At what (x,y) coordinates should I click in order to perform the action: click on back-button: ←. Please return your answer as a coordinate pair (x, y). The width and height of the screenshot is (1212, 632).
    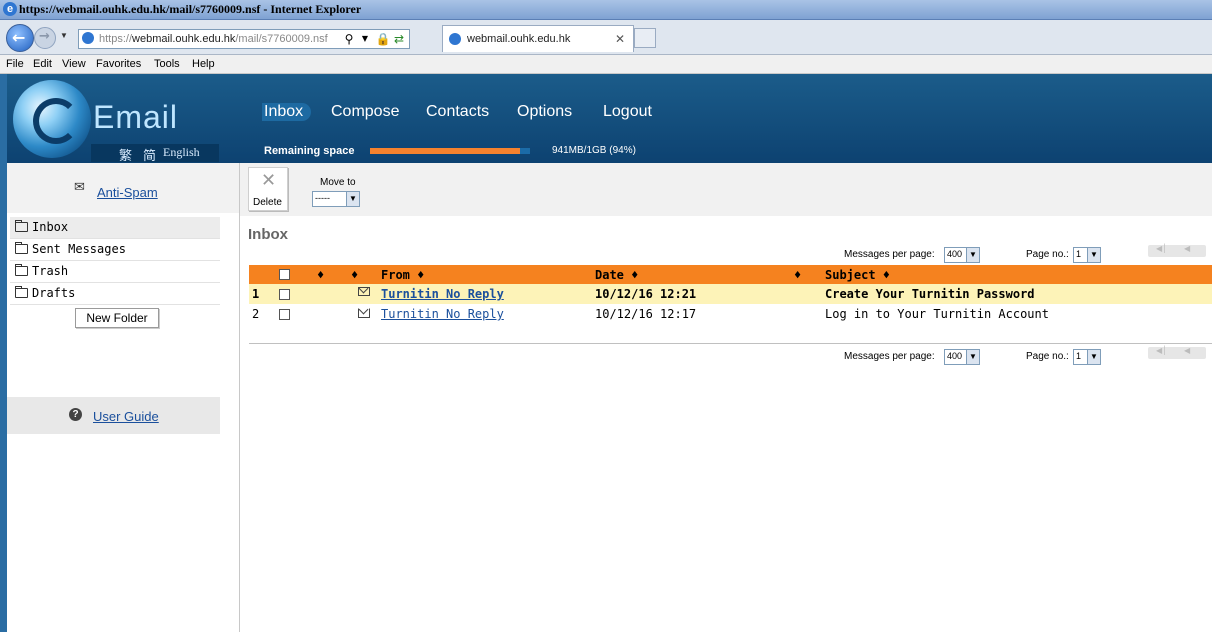
    Looking at the image, I should click on (20, 38).